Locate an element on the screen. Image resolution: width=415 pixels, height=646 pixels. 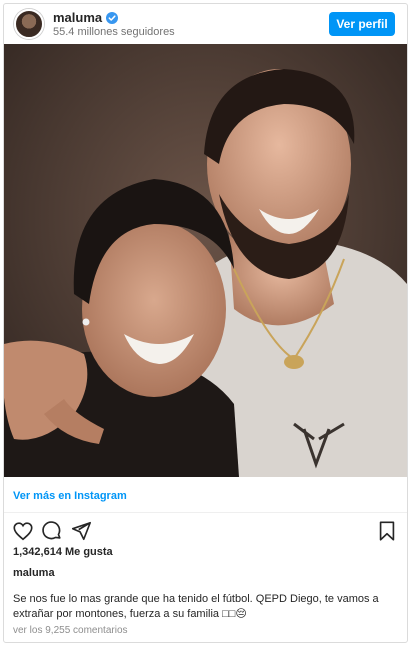
heart-icon is located at coordinates (23, 531).